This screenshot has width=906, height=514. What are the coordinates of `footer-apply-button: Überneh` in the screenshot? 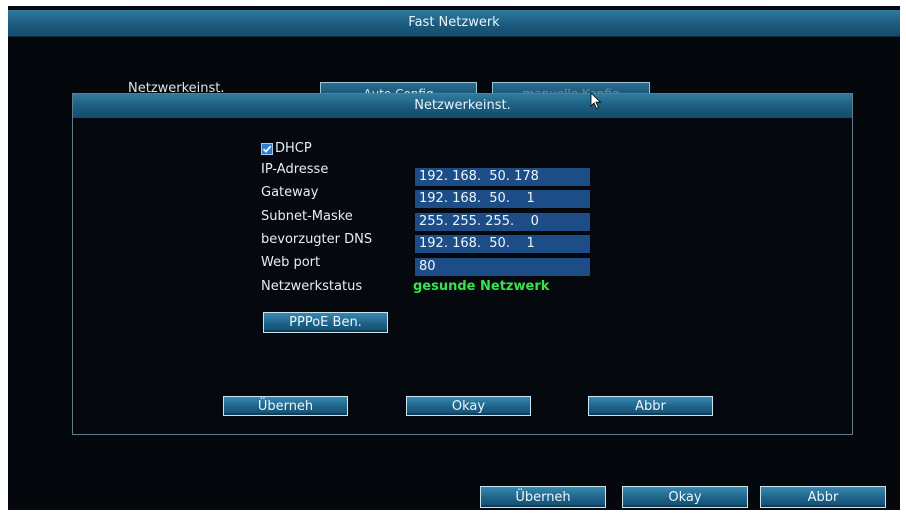 It's located at (543, 497).